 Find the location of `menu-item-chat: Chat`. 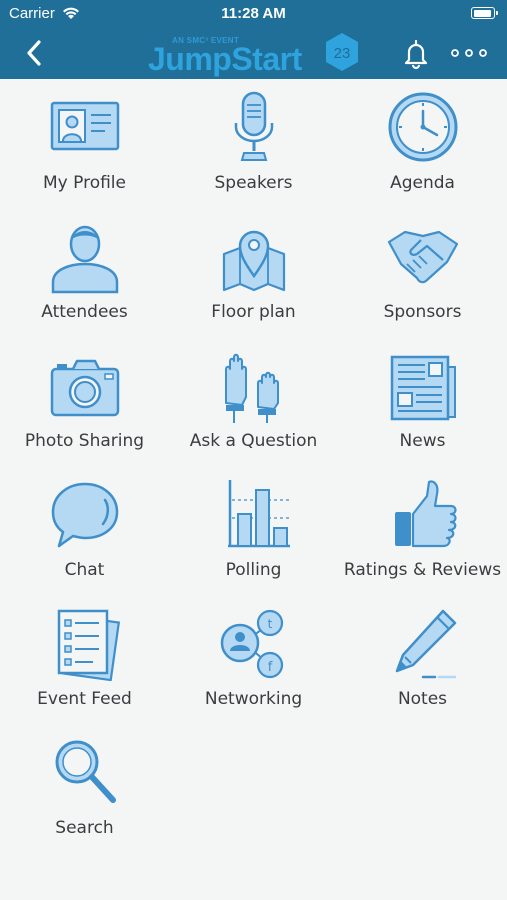

menu-item-chat: Chat is located at coordinates (84, 530).